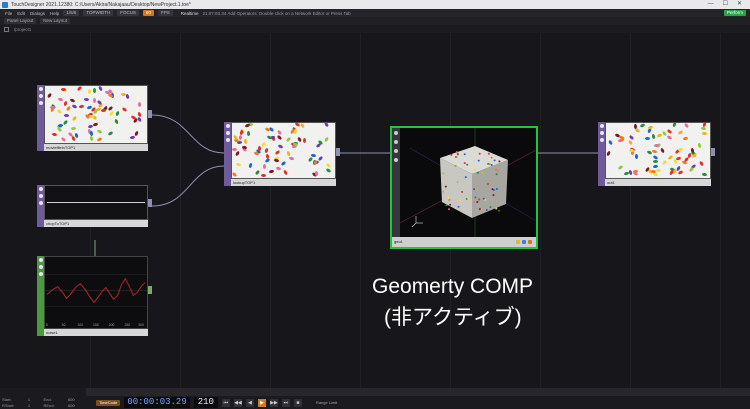 The image size is (750, 409). What do you see at coordinates (6, 29) in the screenshot?
I see `home-icon` at bounding box center [6, 29].